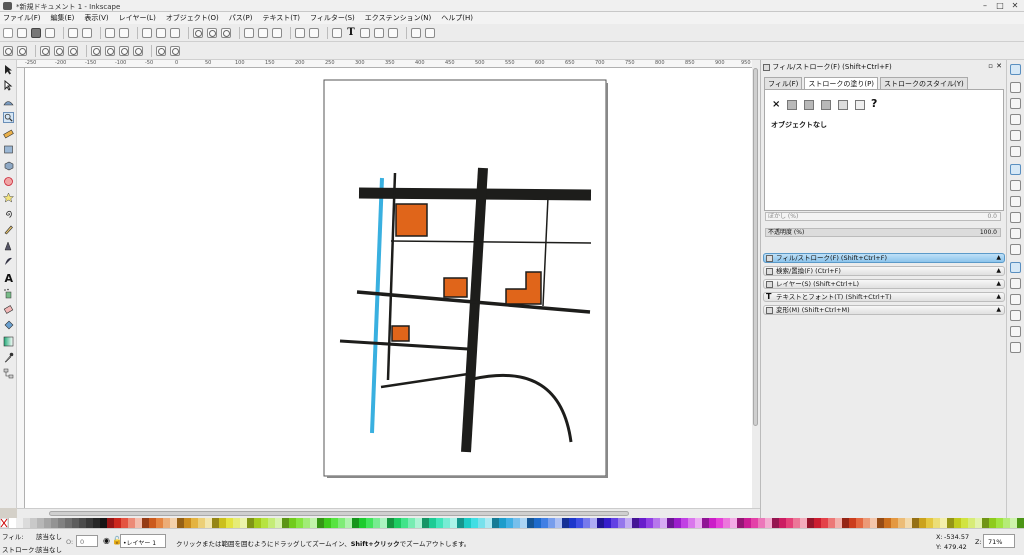 Image resolution: width=1024 pixels, height=555 pixels. Describe the element at coordinates (1015, 249) in the screenshot. I see `snap-midpoint-icon` at that location.